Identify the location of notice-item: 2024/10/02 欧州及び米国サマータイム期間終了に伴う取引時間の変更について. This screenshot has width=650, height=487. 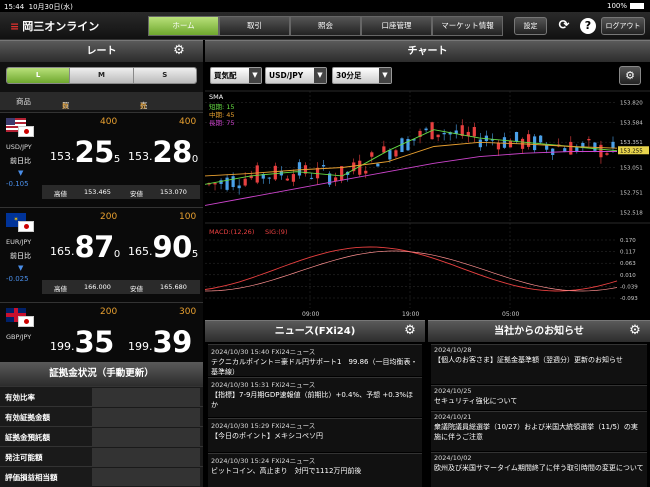
(539, 469).